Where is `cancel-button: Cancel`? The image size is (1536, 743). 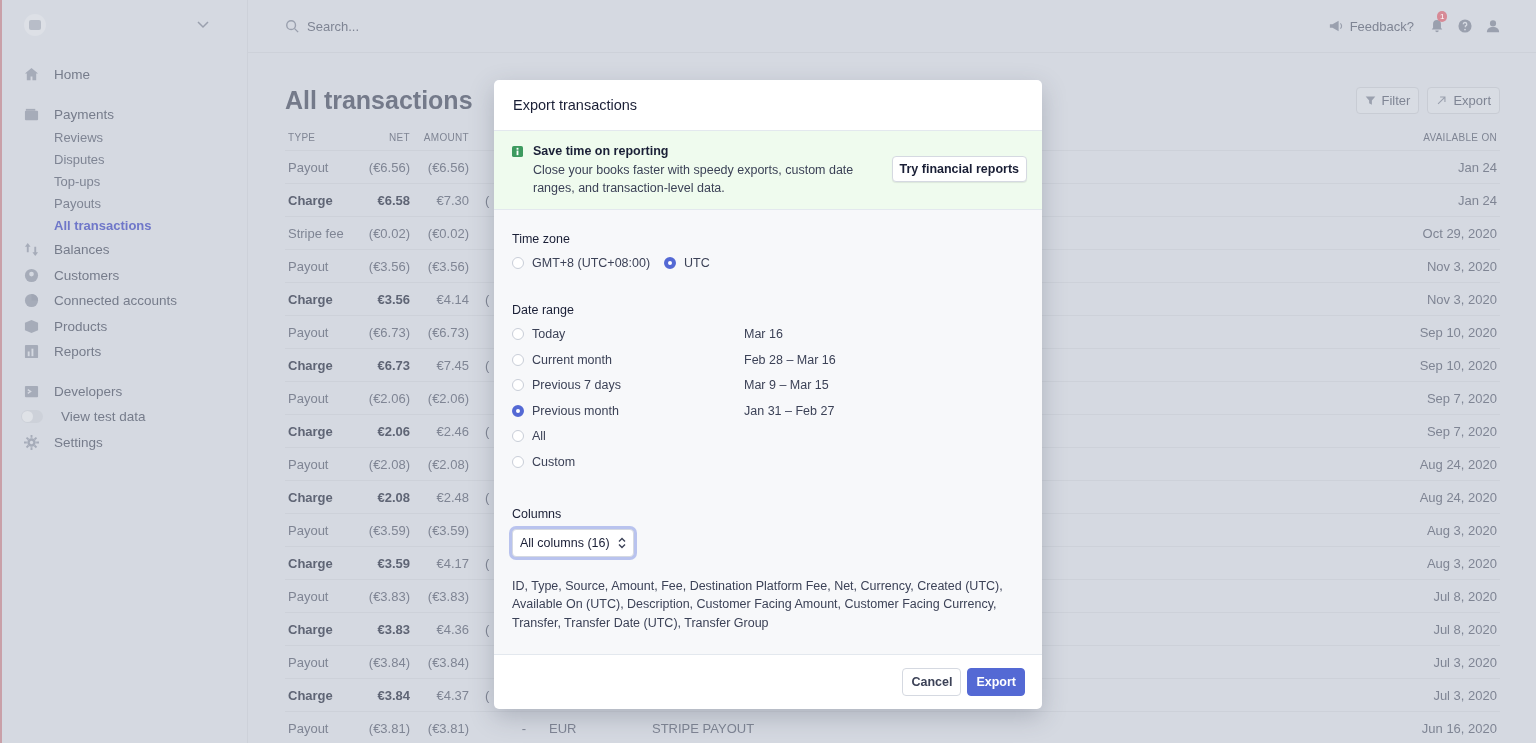
cancel-button: Cancel is located at coordinates (932, 682).